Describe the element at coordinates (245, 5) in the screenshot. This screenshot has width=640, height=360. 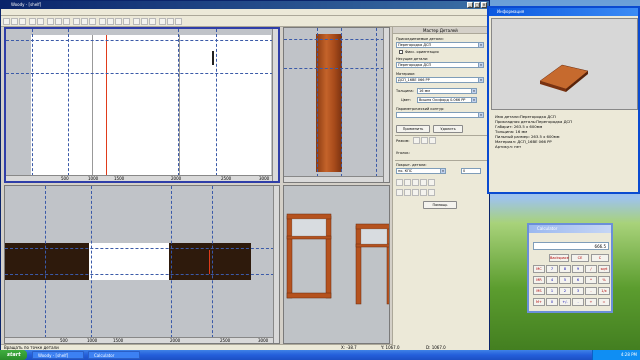
I see `app-title-bar: Woody - [shelf] _ □ ×` at that location.